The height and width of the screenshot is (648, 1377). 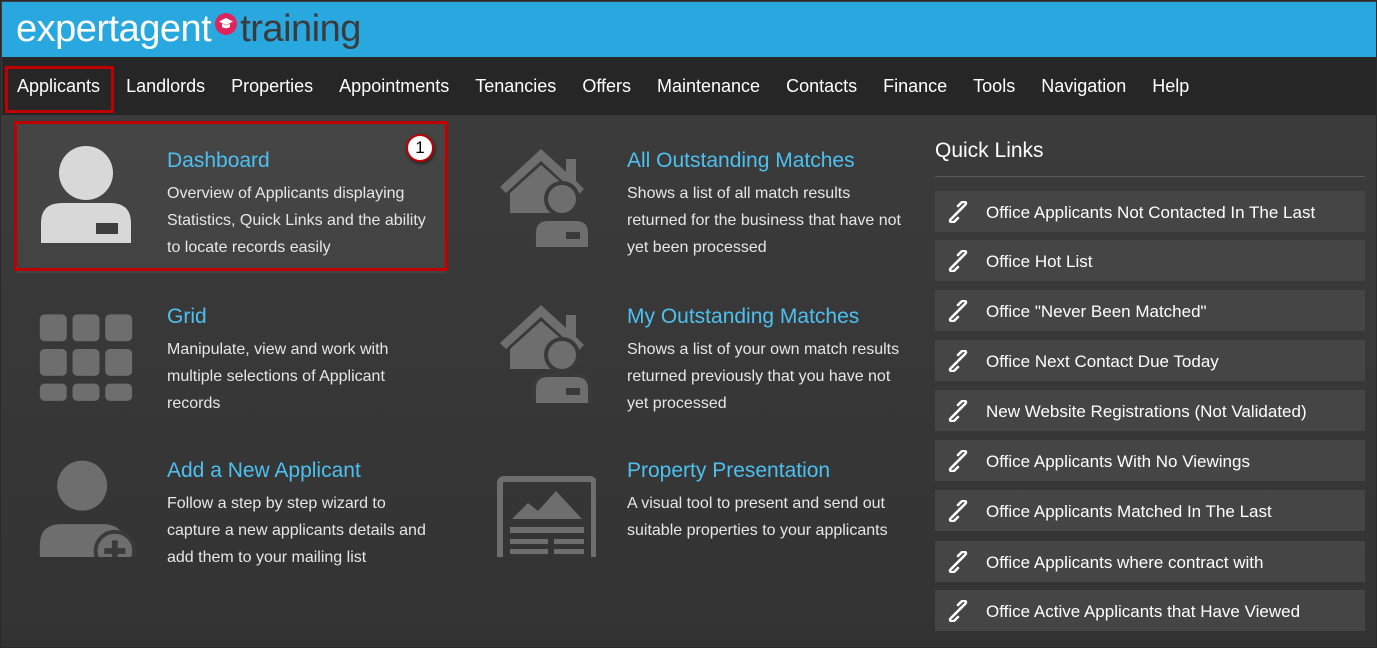 I want to click on quick-links-title: Quick Links, so click(x=989, y=150).